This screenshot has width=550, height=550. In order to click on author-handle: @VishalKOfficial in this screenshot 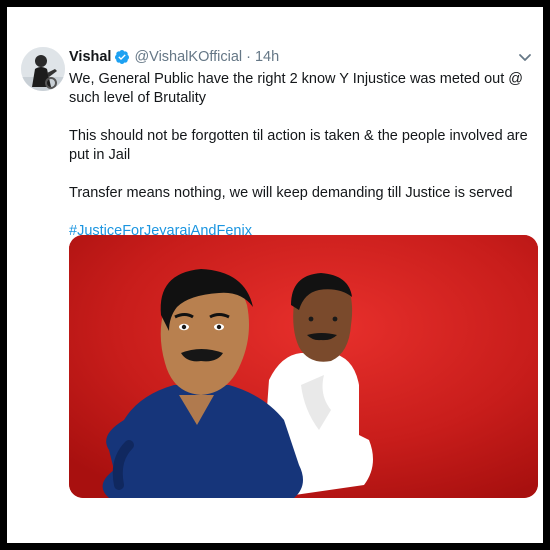, I will do `click(188, 57)`.